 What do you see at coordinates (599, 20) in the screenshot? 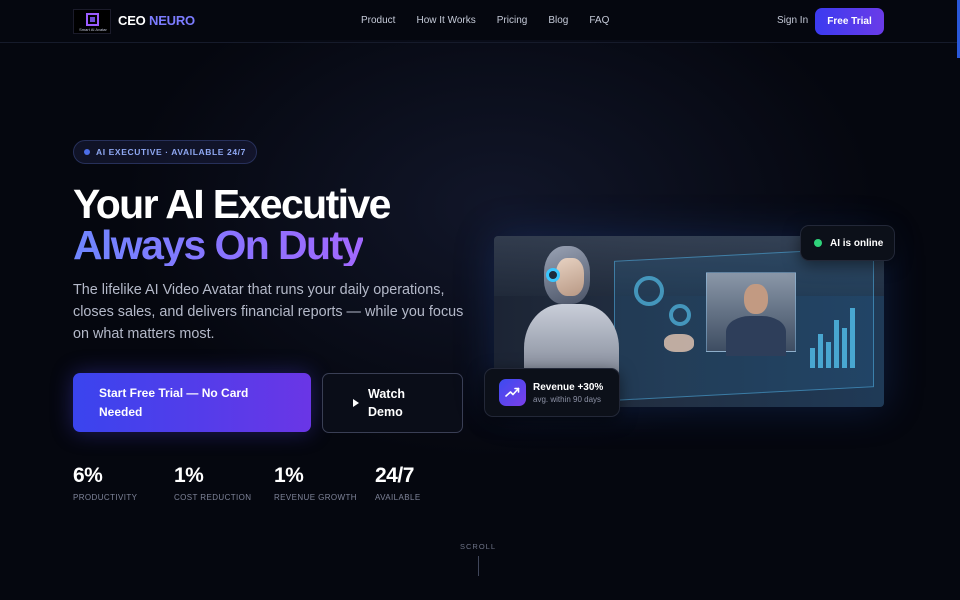
I see `nav-link-faq: FAQ` at bounding box center [599, 20].